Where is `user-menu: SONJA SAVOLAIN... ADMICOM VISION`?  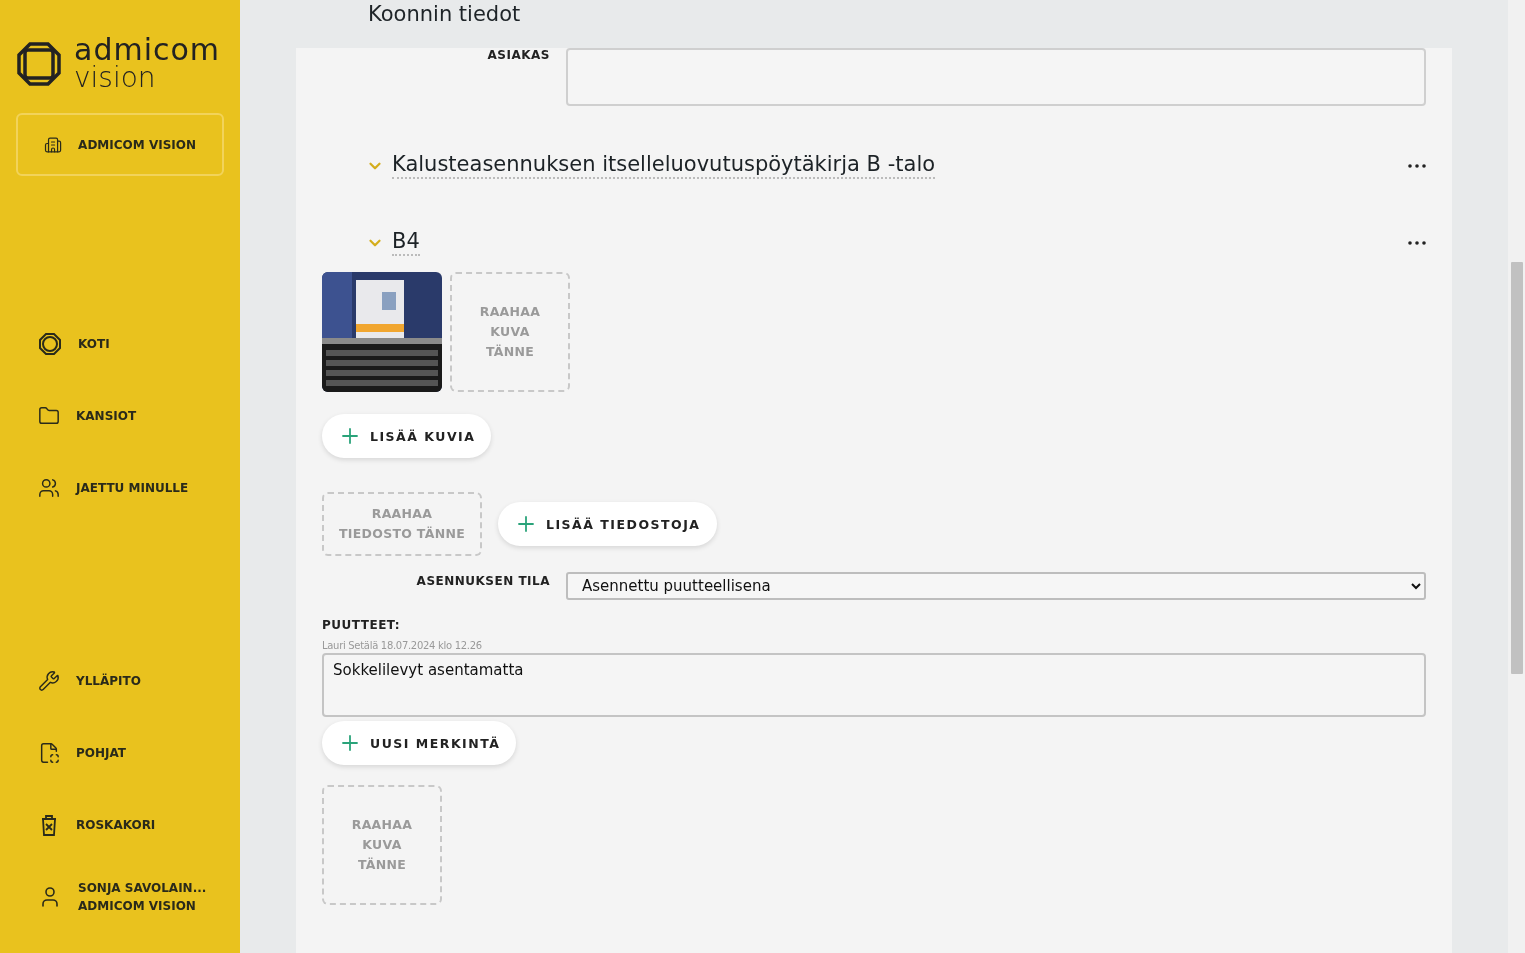
user-menu: SONJA SAVOLAIN... ADMICOM VISION is located at coordinates (120, 897).